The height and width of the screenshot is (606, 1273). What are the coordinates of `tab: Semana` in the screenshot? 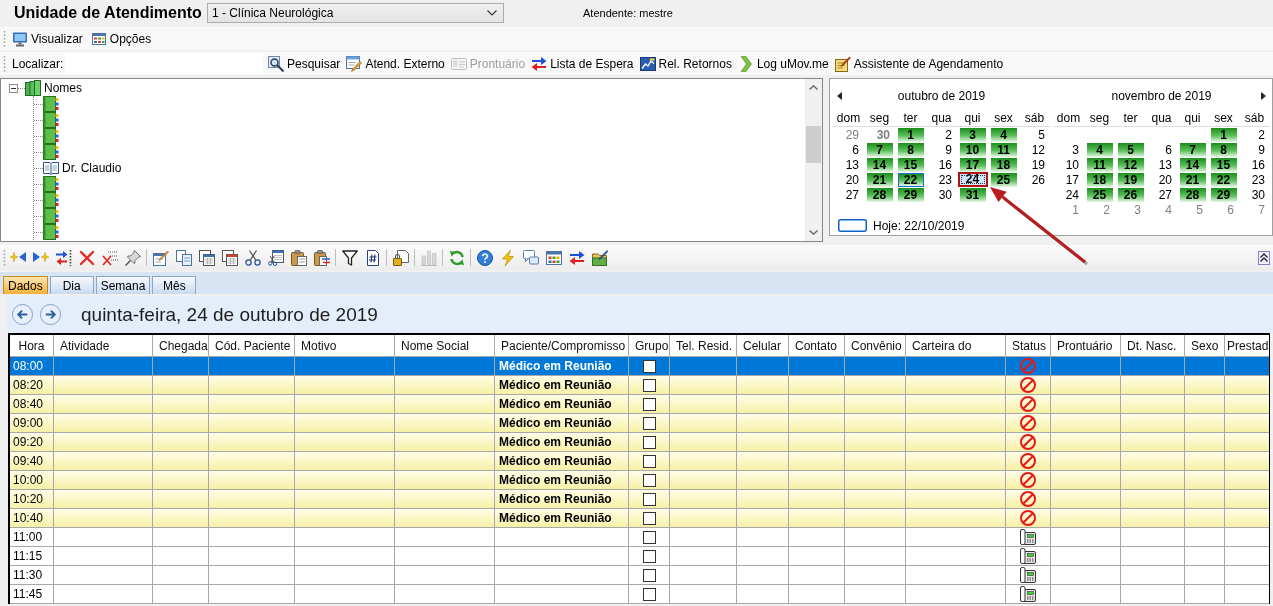 It's located at (123, 285).